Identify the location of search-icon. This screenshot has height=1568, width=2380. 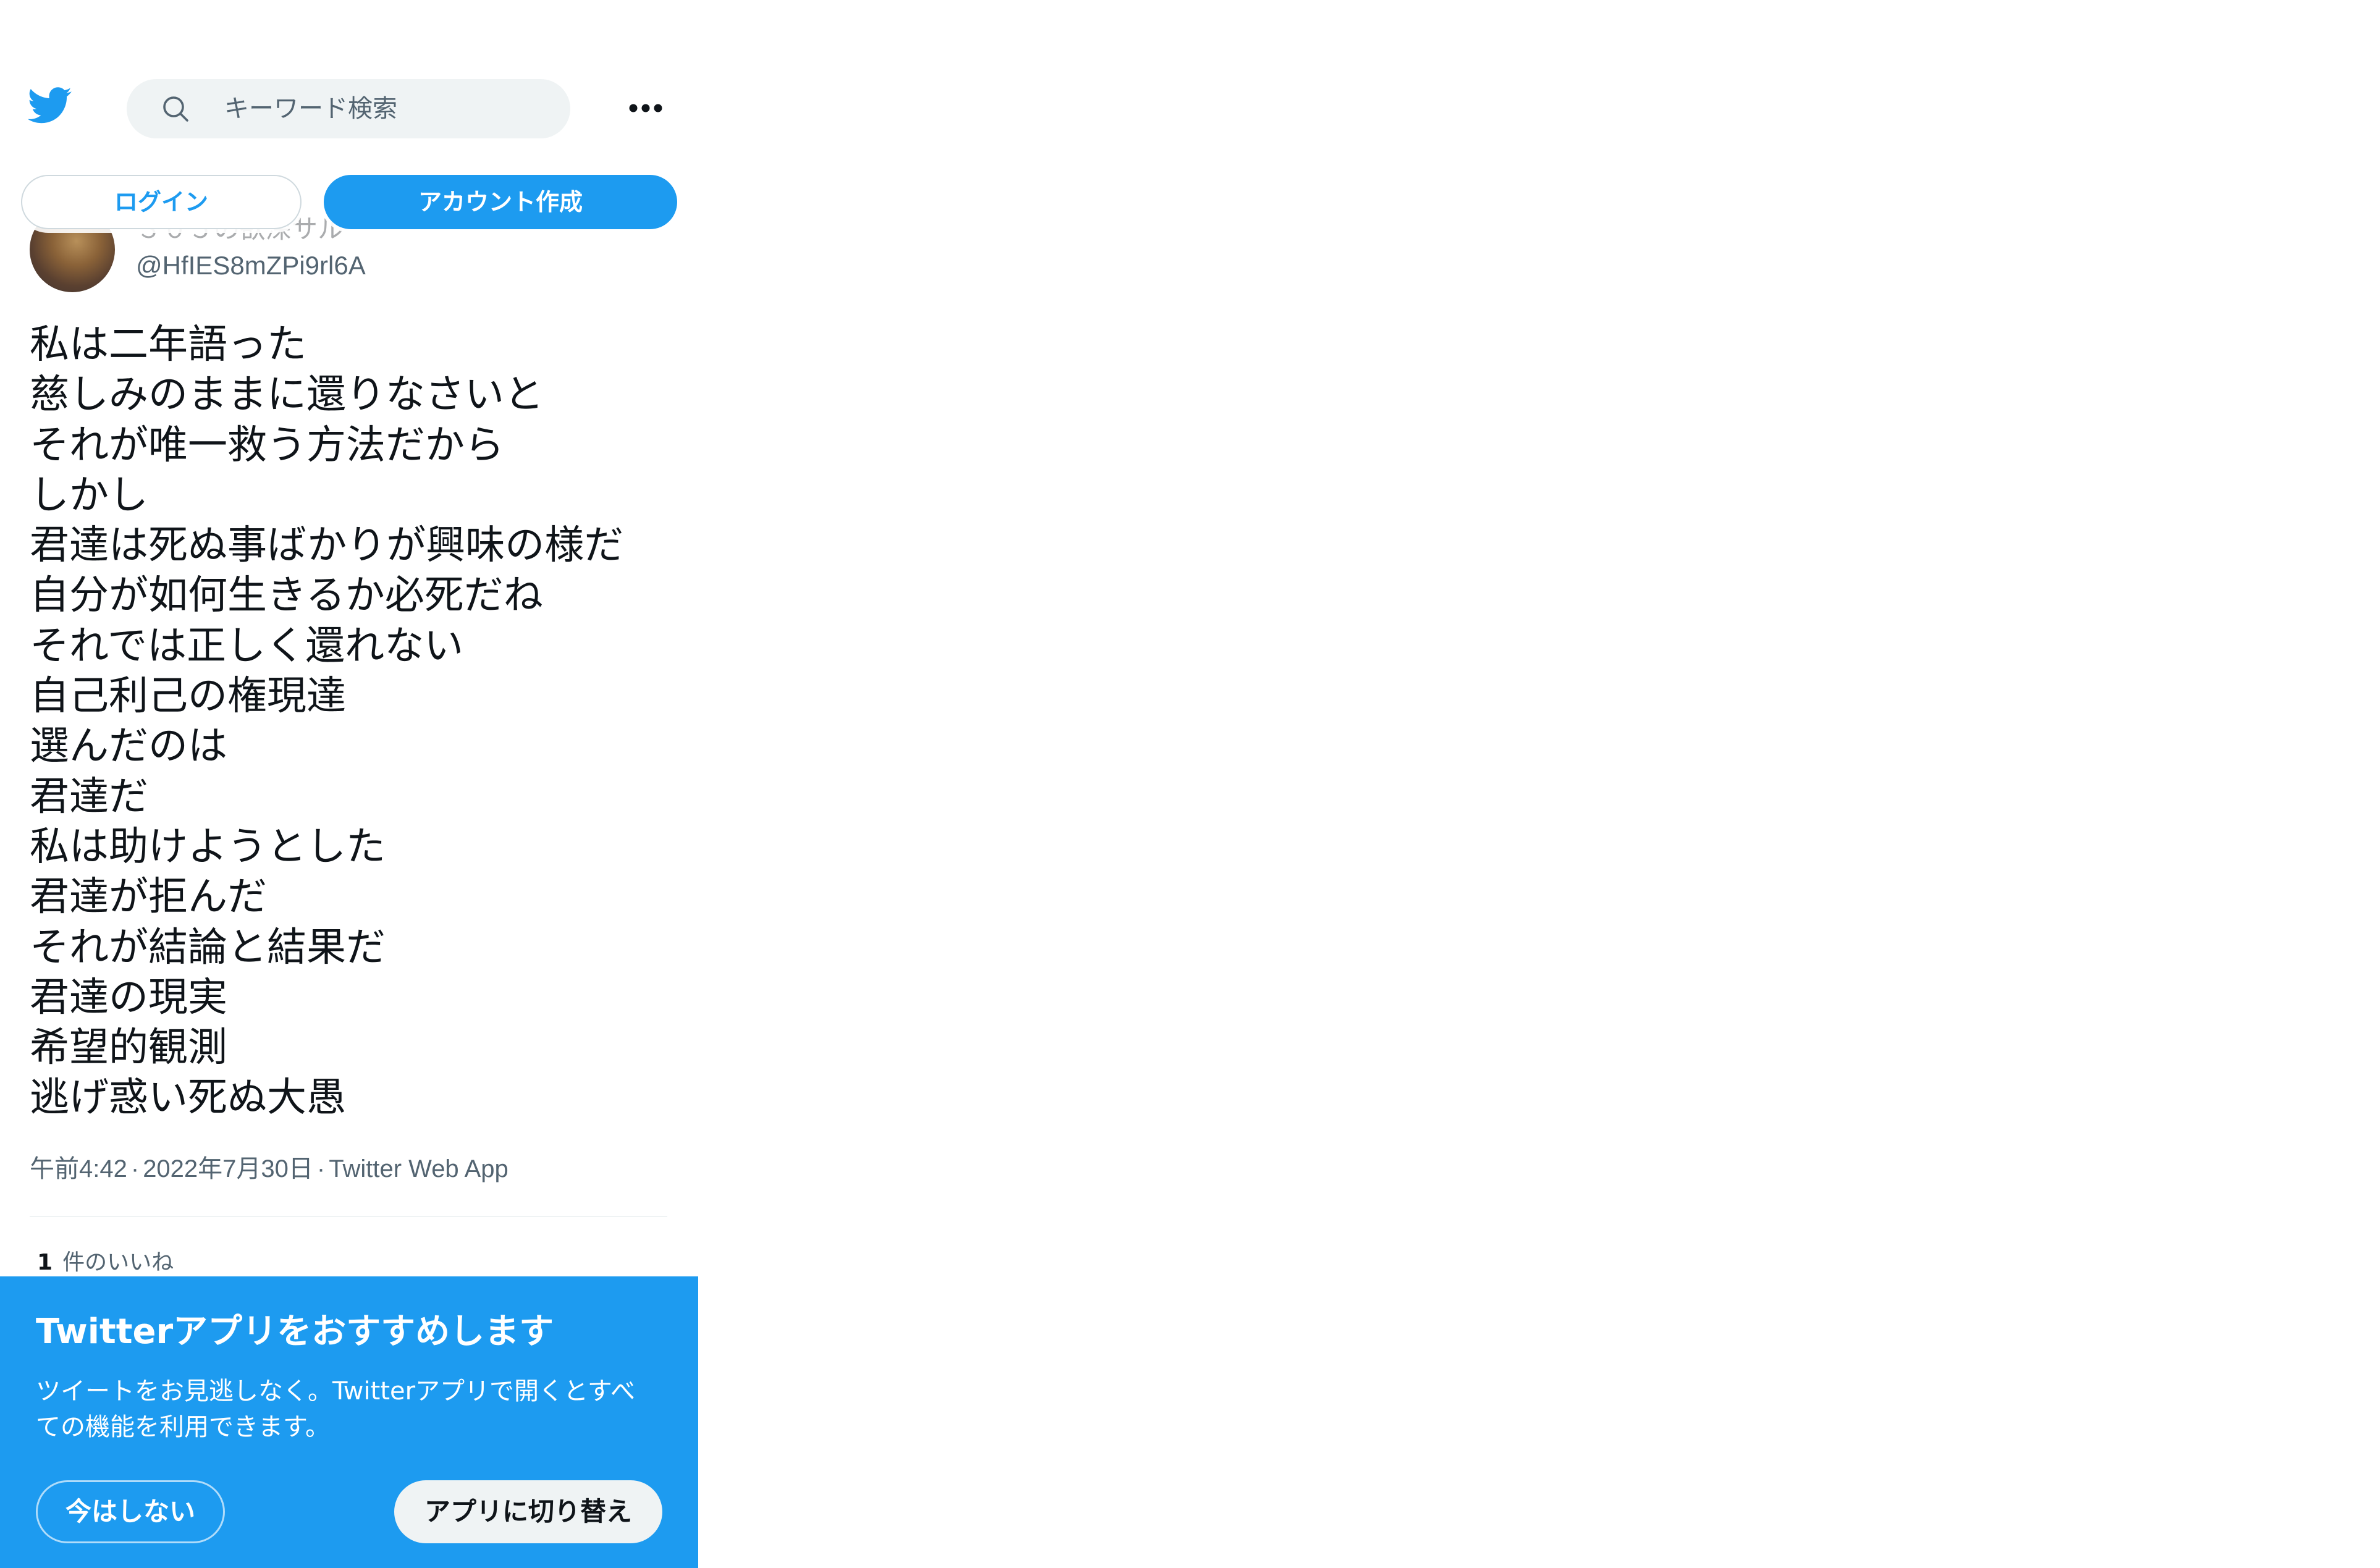
(175, 109).